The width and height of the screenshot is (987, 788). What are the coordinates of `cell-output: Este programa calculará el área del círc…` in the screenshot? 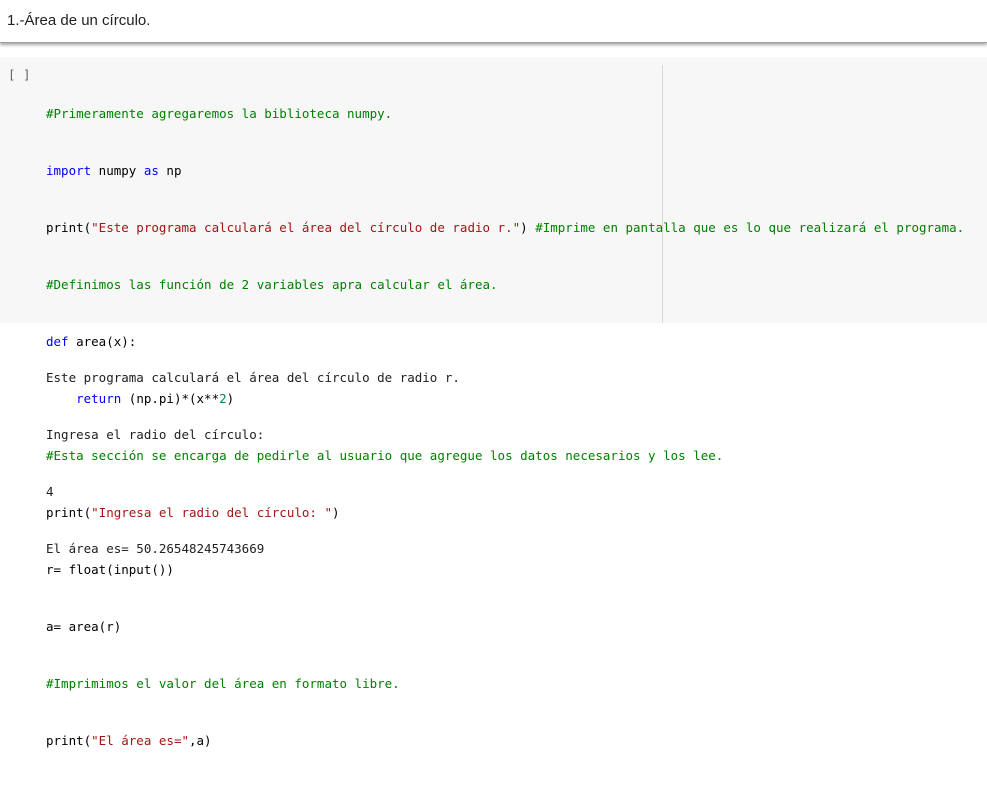 It's located at (253, 453).